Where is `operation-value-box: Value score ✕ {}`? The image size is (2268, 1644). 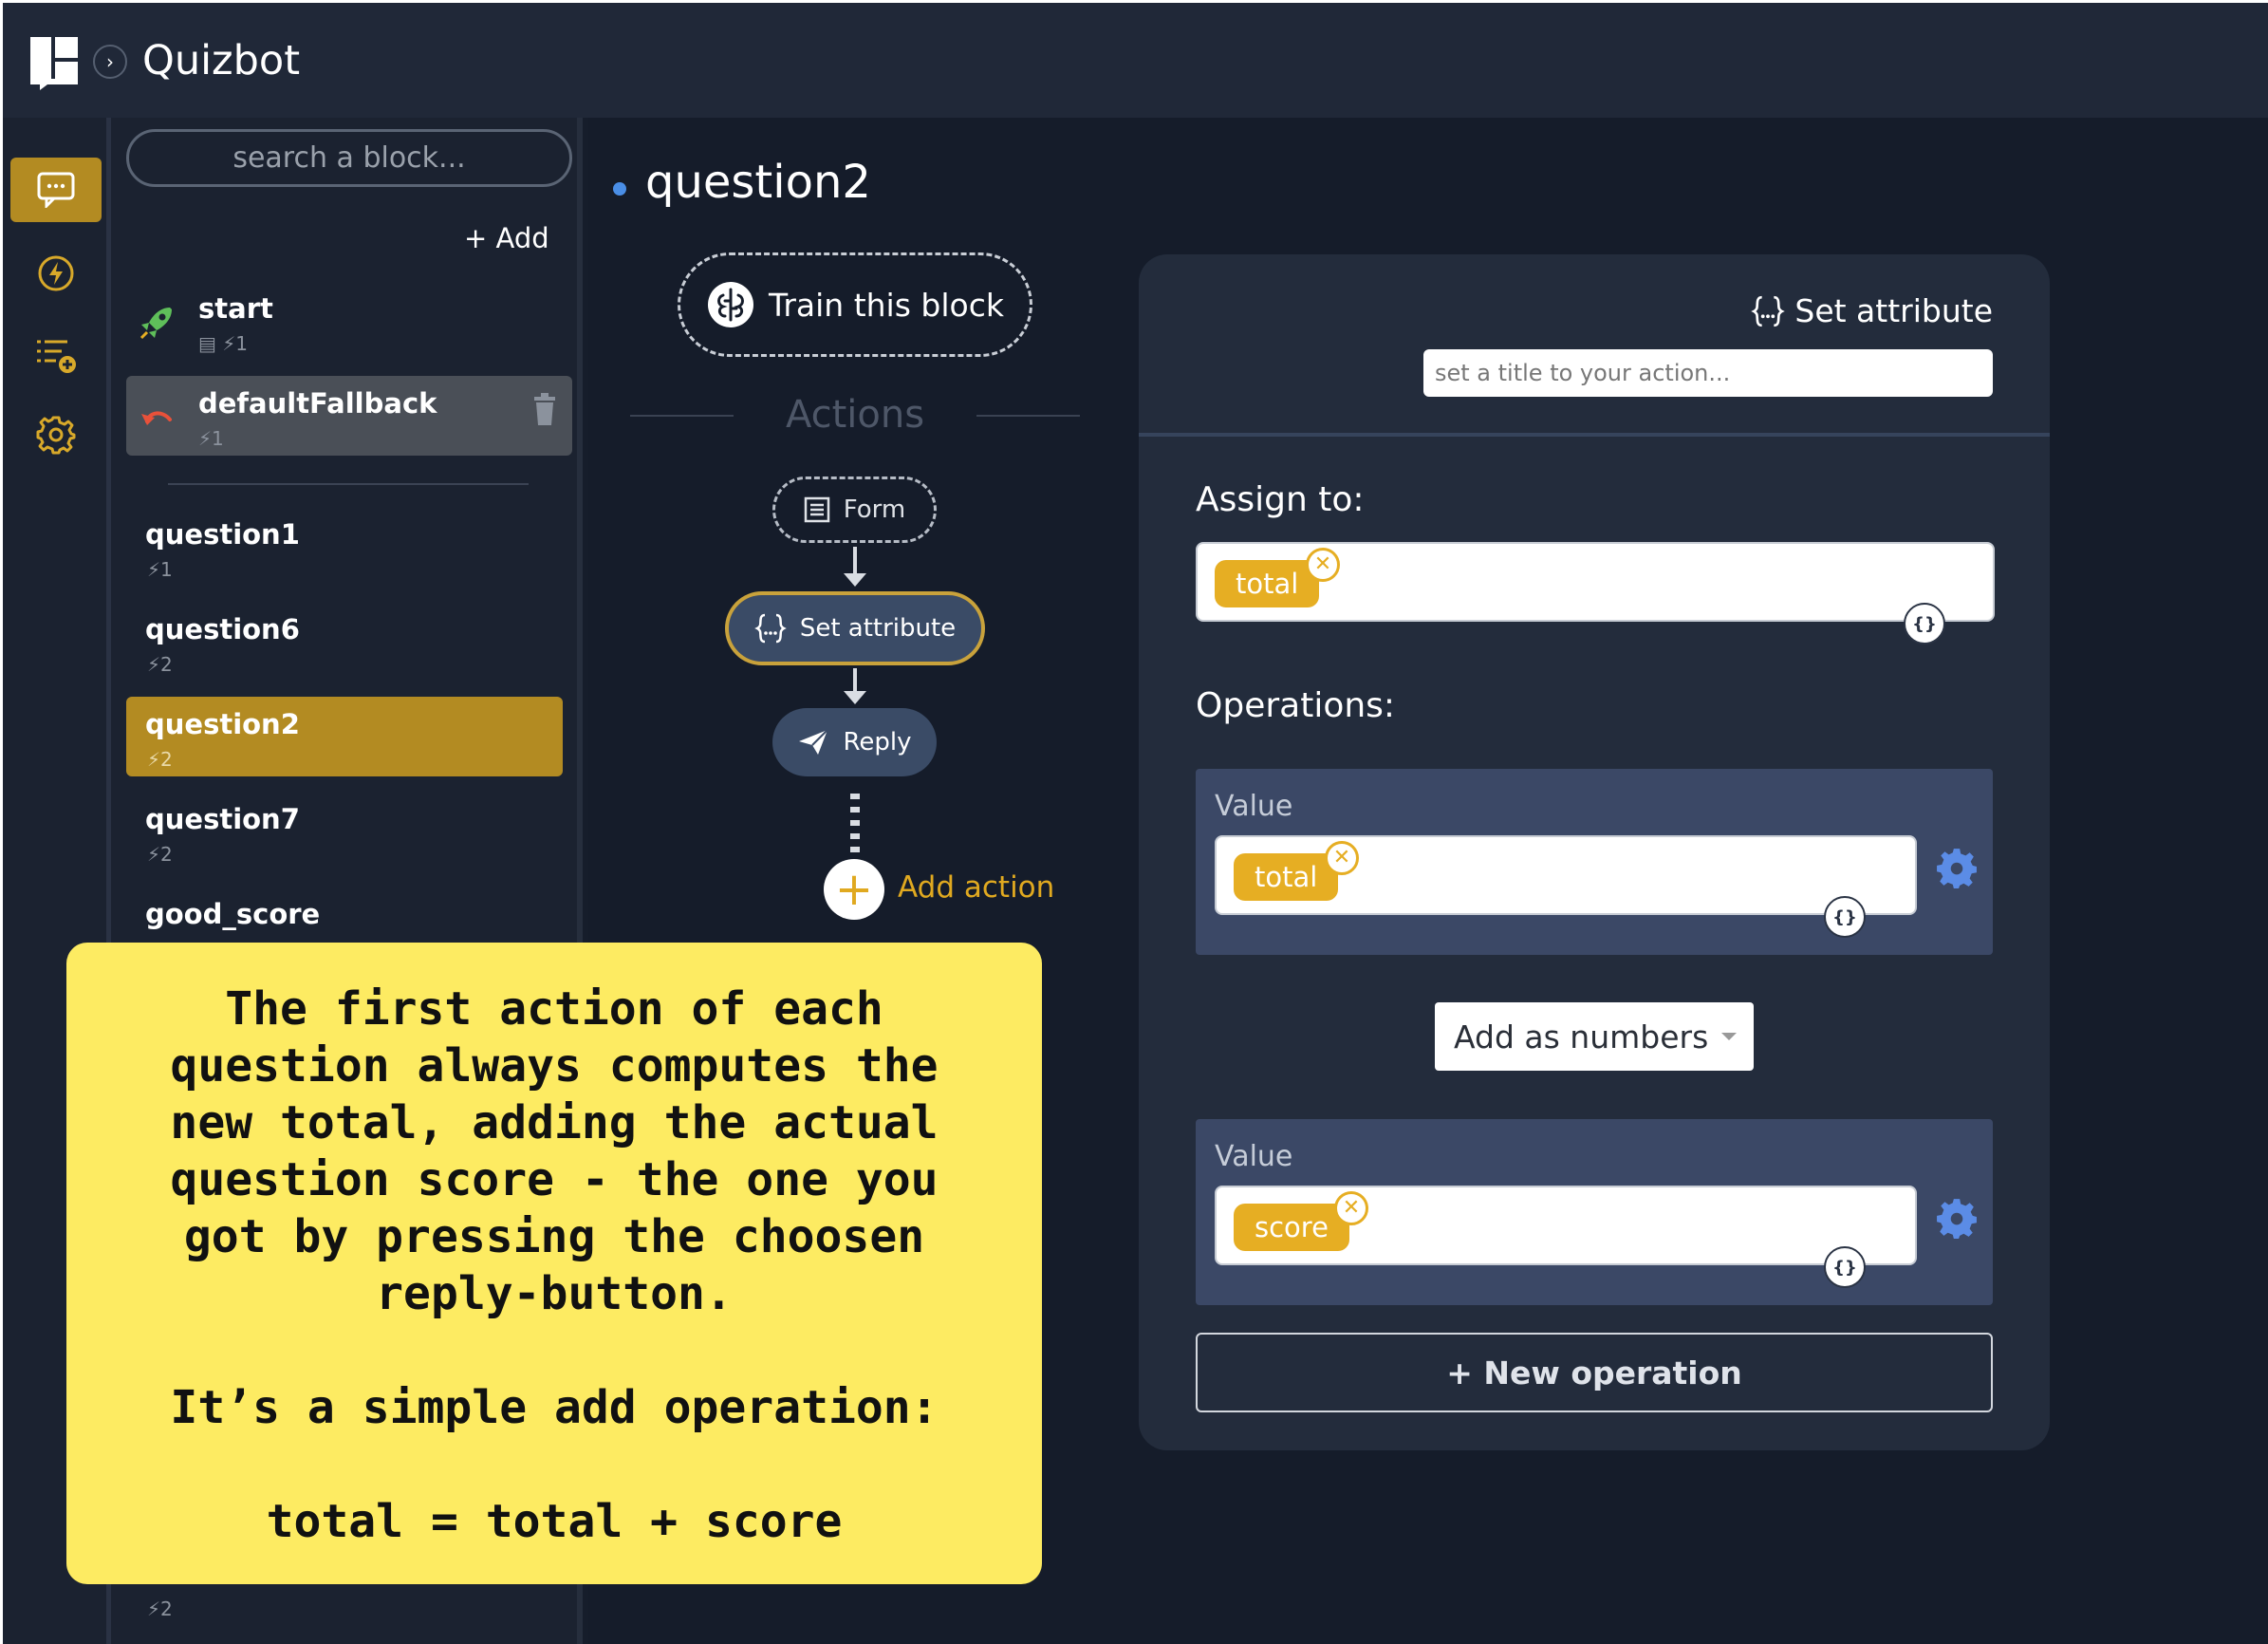 operation-value-box: Value score ✕ {} is located at coordinates (1594, 1212).